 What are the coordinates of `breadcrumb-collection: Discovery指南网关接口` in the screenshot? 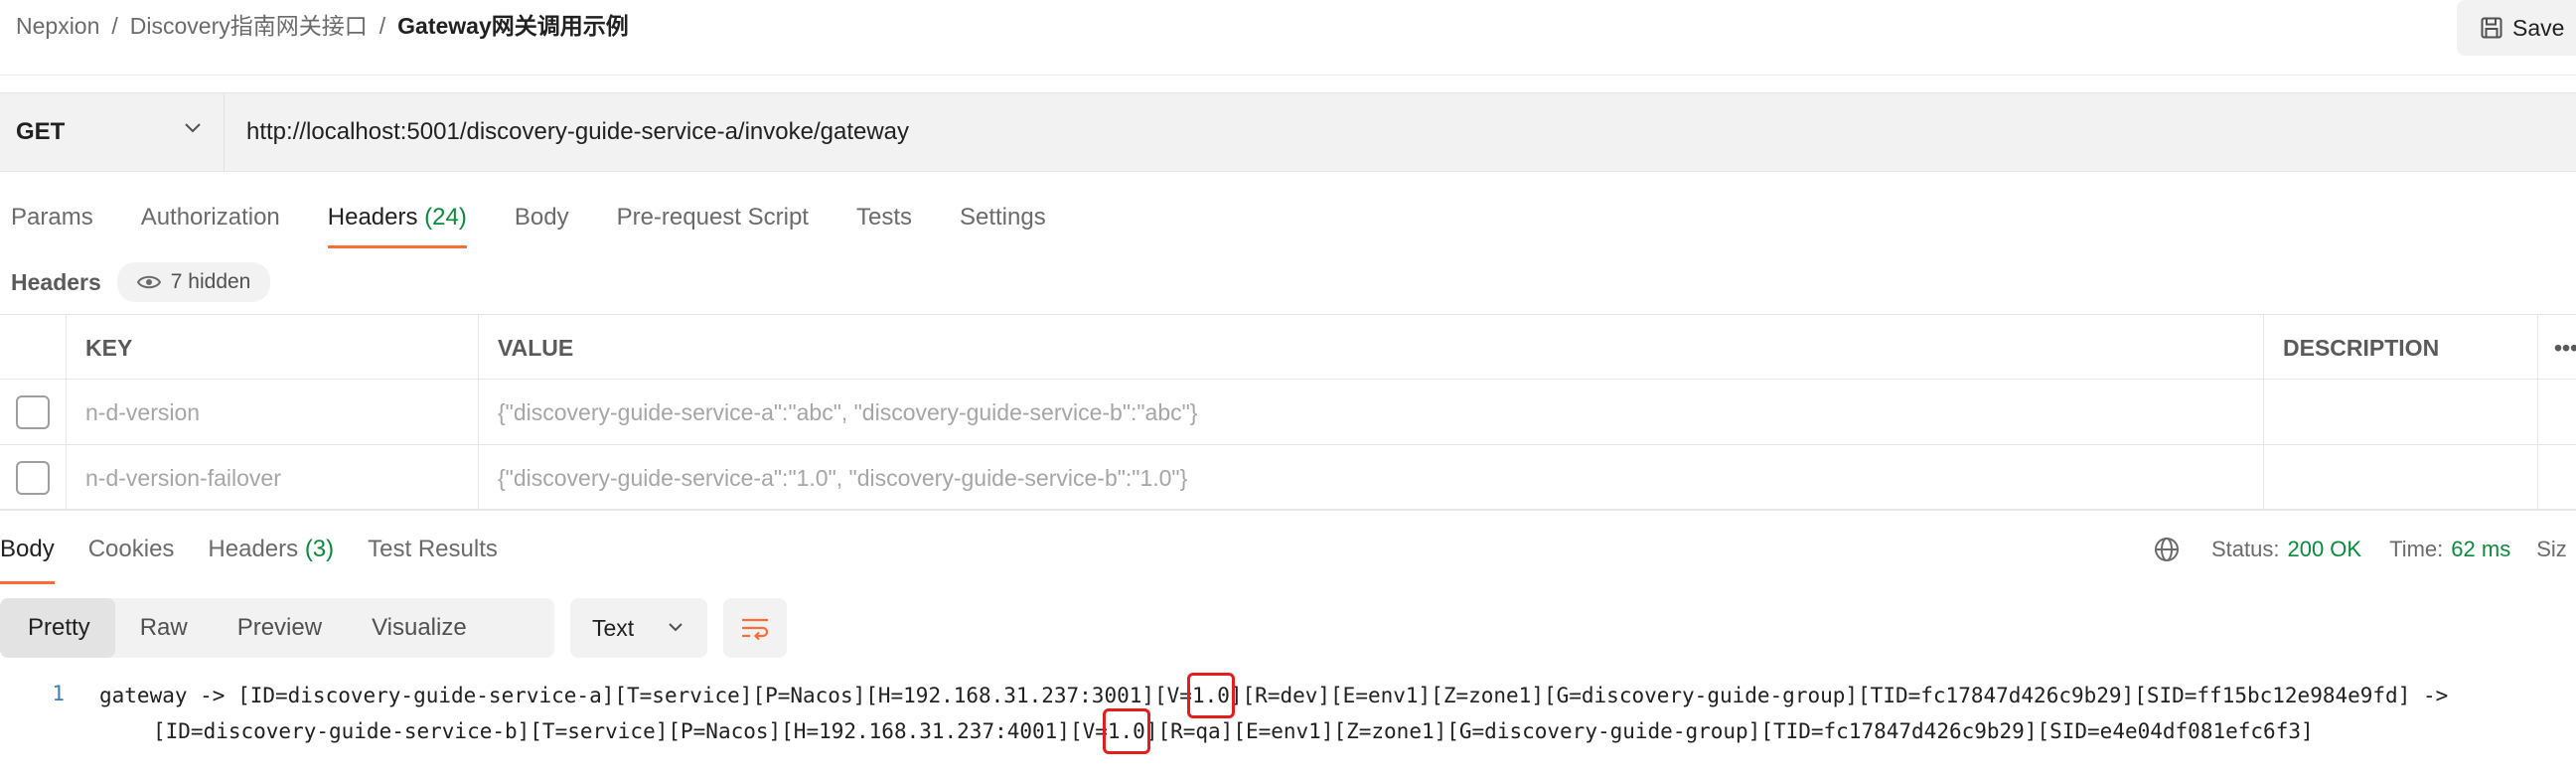 It's located at (249, 26).